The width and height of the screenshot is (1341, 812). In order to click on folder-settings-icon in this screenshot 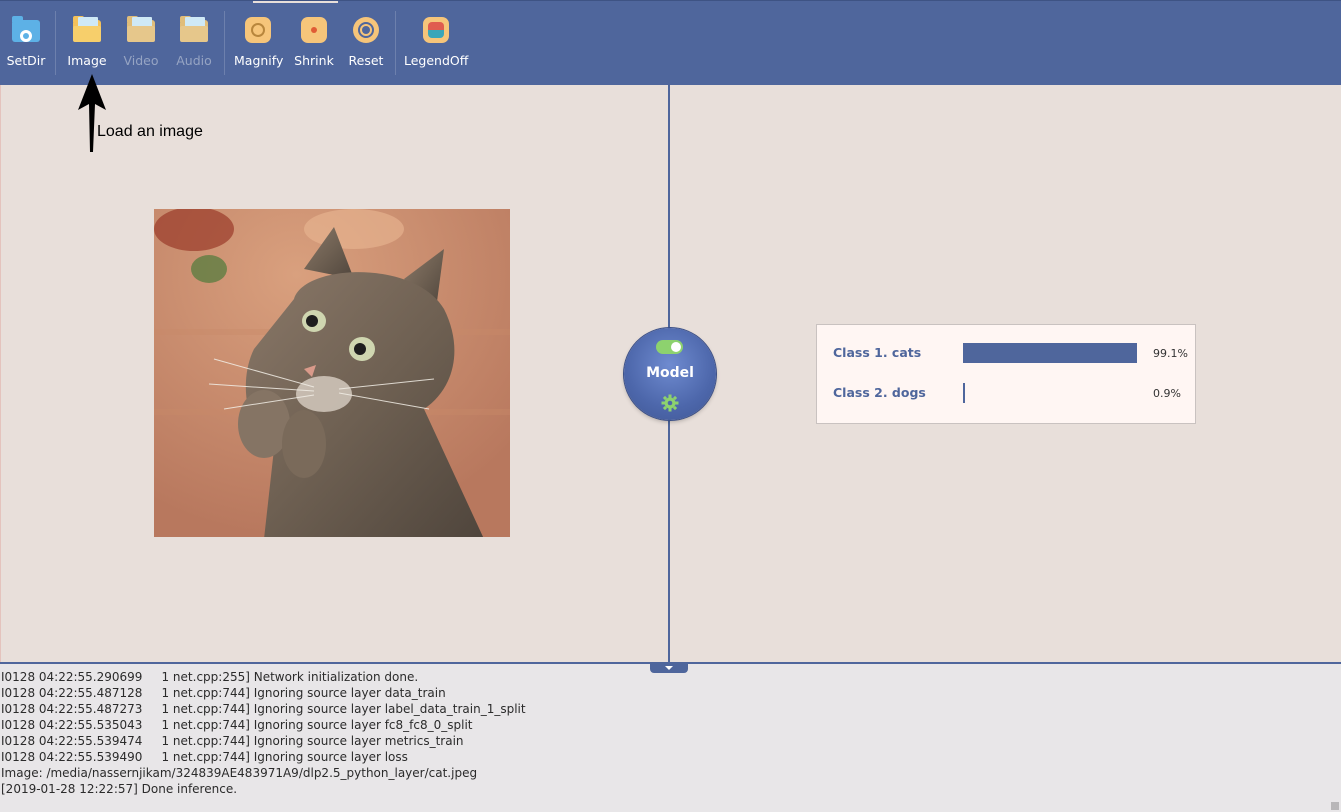, I will do `click(26, 30)`.